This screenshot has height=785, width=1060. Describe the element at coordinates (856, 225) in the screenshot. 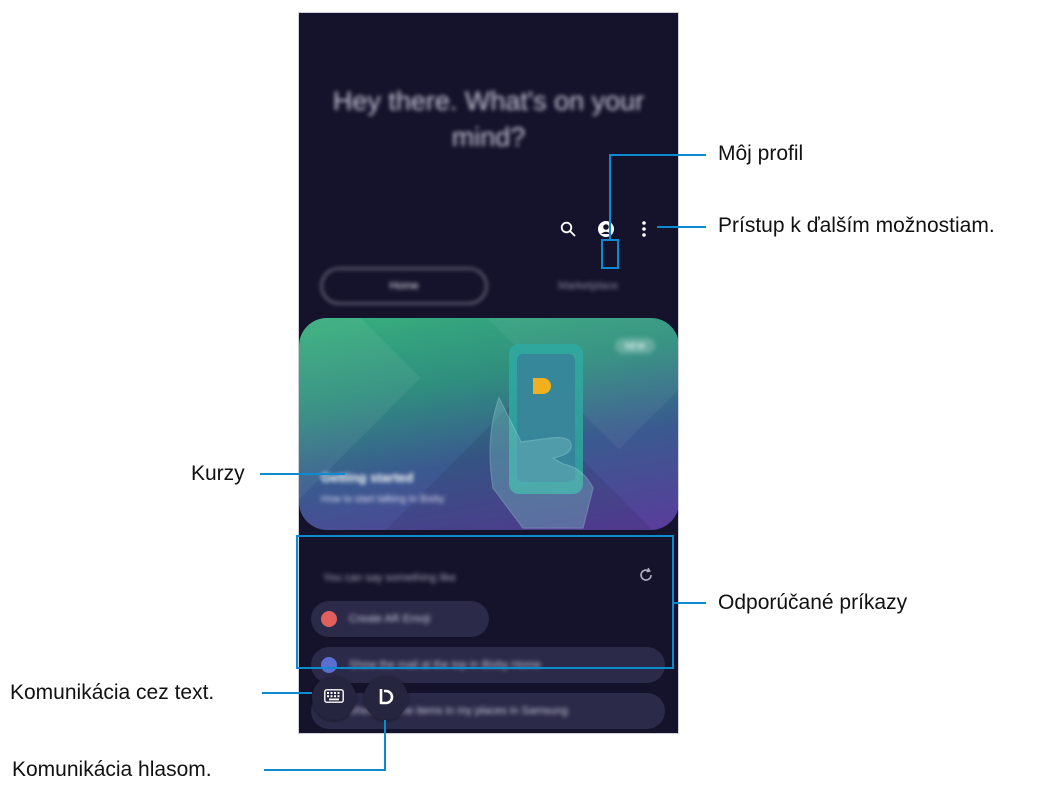

I see `callout-more-options: Prístup k ďalším možnostiam.` at that location.